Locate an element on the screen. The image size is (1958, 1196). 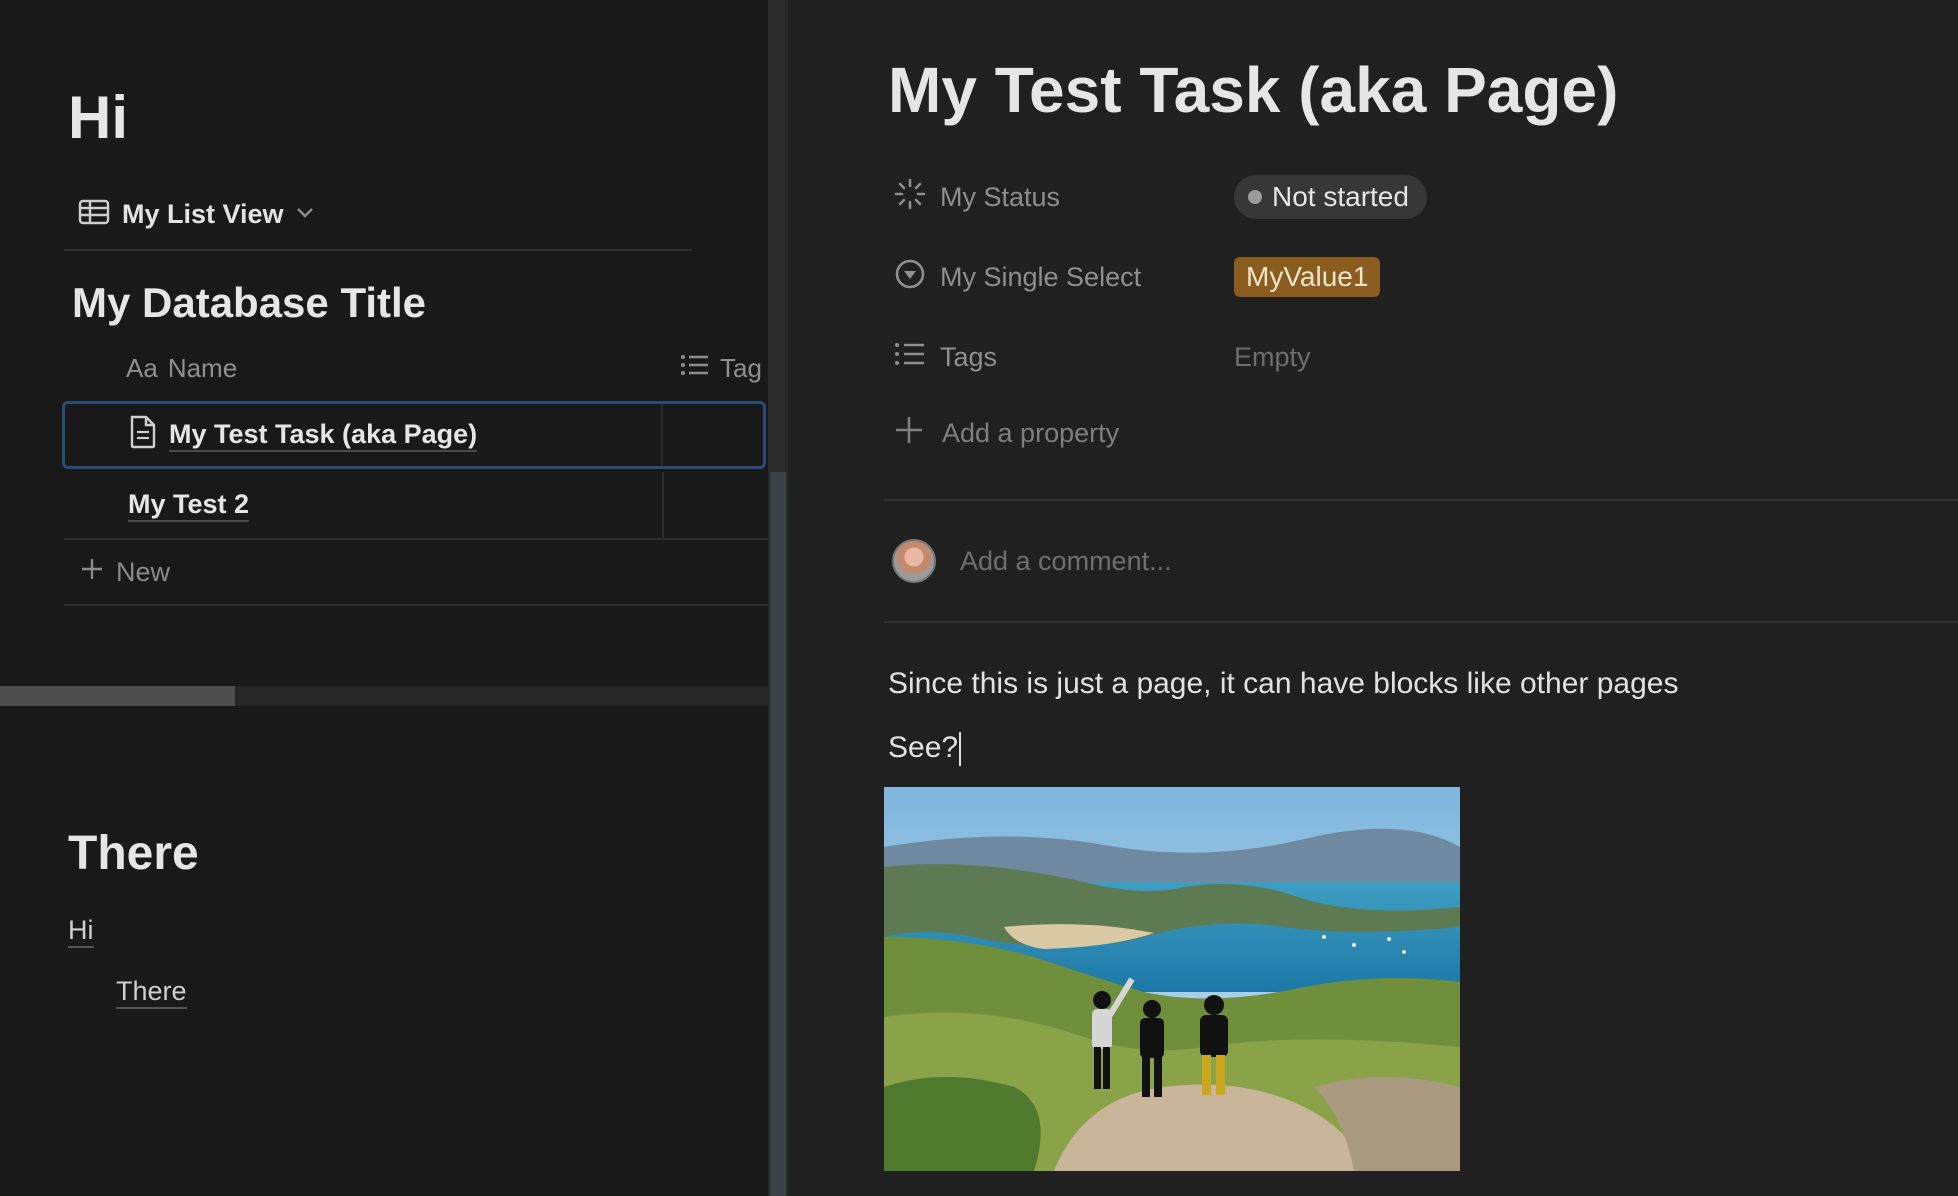
text-block: See? is located at coordinates (923, 747).